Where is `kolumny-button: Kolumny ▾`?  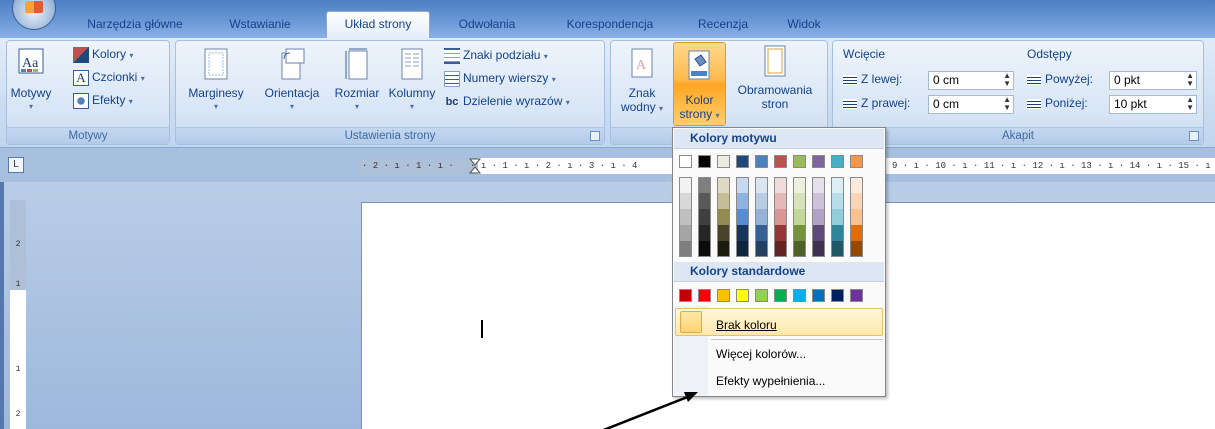
kolumny-button: Kolumny ▾ is located at coordinates (412, 80).